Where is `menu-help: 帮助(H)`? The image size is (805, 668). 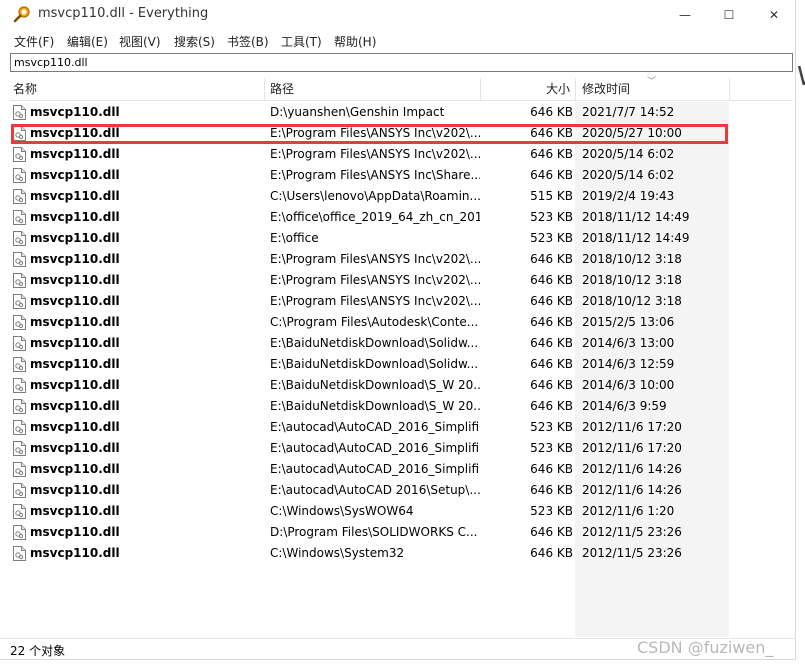 menu-help: 帮助(H) is located at coordinates (355, 41).